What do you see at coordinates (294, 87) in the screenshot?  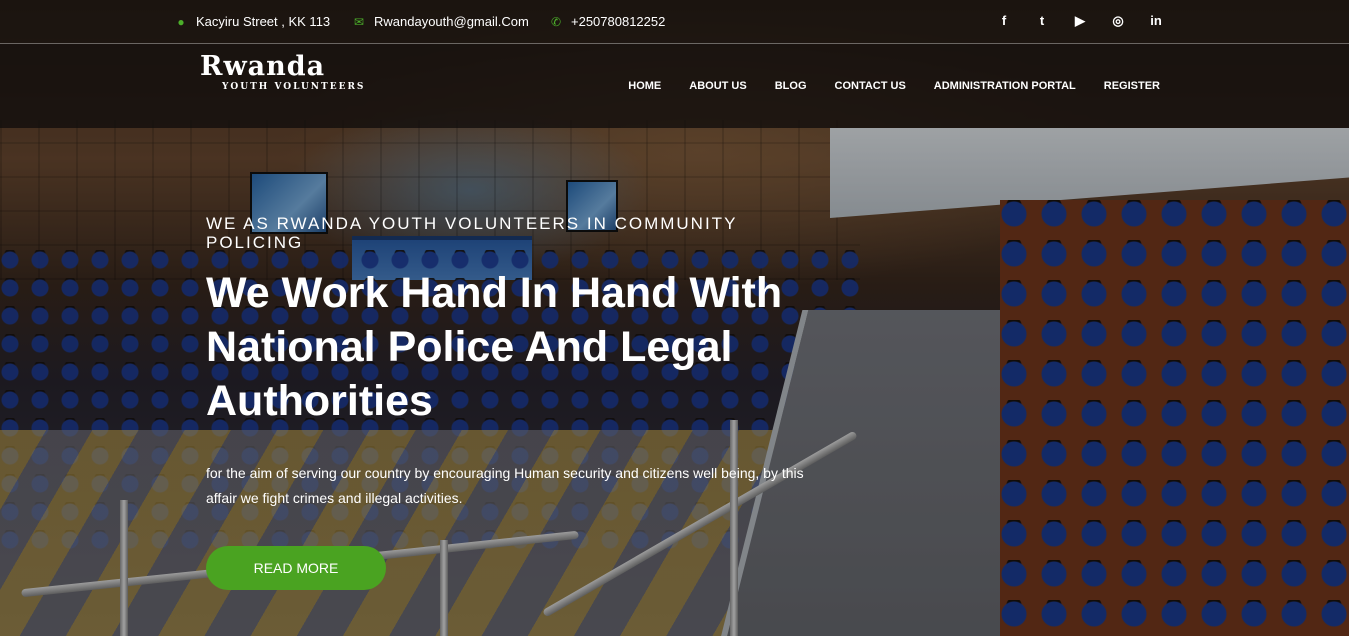 I see `logo-subtitle: YOUTH VOLUNTEERS` at bounding box center [294, 87].